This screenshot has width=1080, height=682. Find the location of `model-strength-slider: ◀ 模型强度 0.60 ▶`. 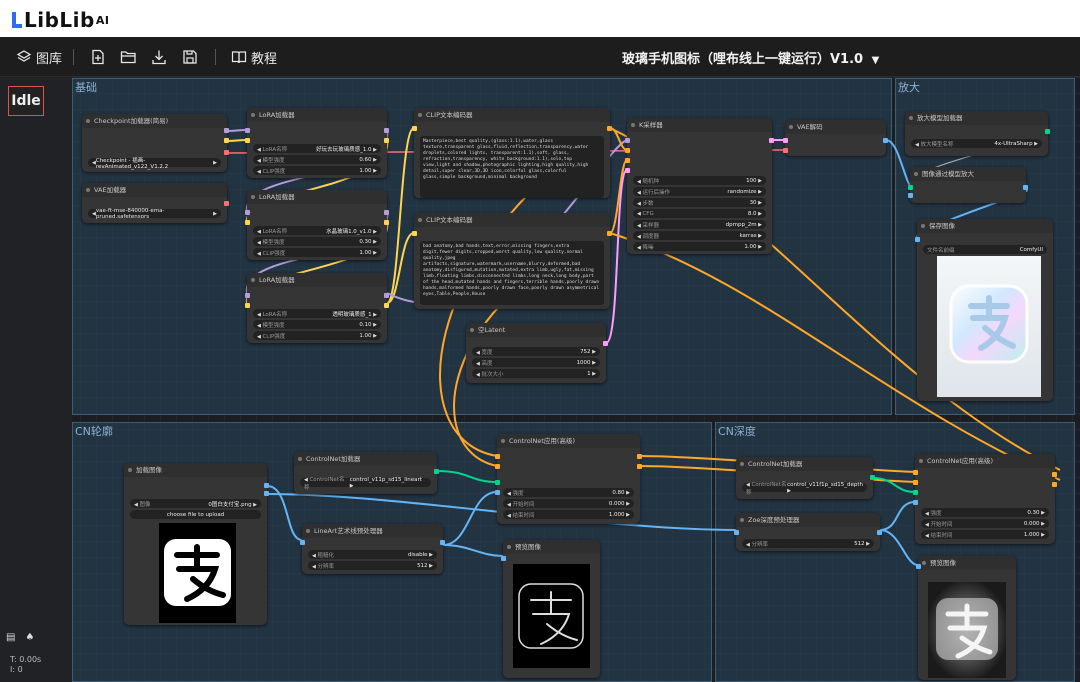

model-strength-slider: ◀ 模型强度 0.60 ▶ is located at coordinates (317, 159).